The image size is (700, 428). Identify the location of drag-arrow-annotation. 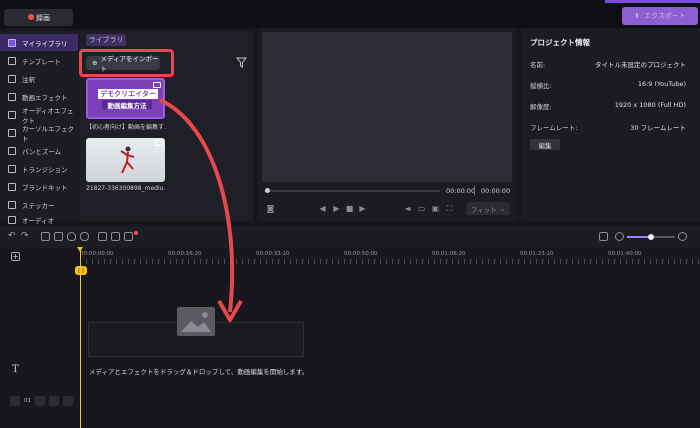
(201, 210).